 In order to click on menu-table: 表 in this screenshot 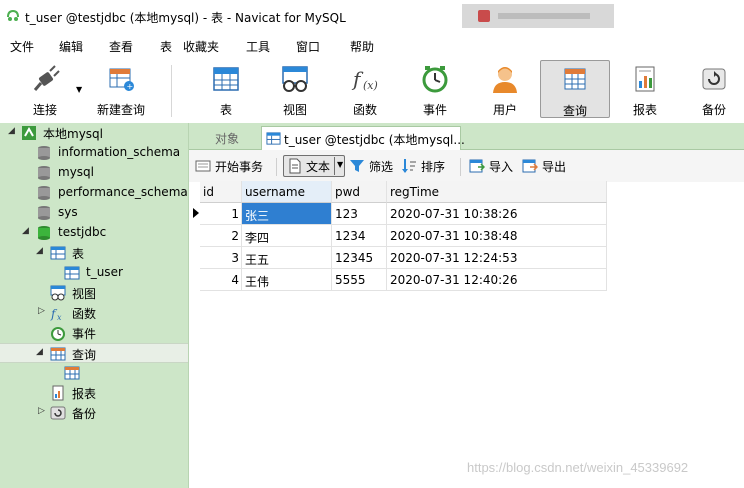, I will do `click(166, 46)`.